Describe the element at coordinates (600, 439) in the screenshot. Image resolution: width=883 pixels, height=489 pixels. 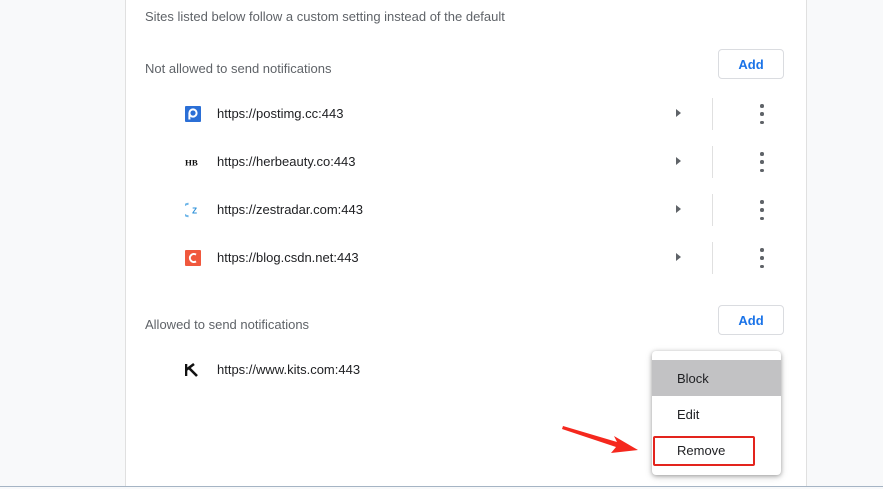
I see `red-arrow-icon` at that location.